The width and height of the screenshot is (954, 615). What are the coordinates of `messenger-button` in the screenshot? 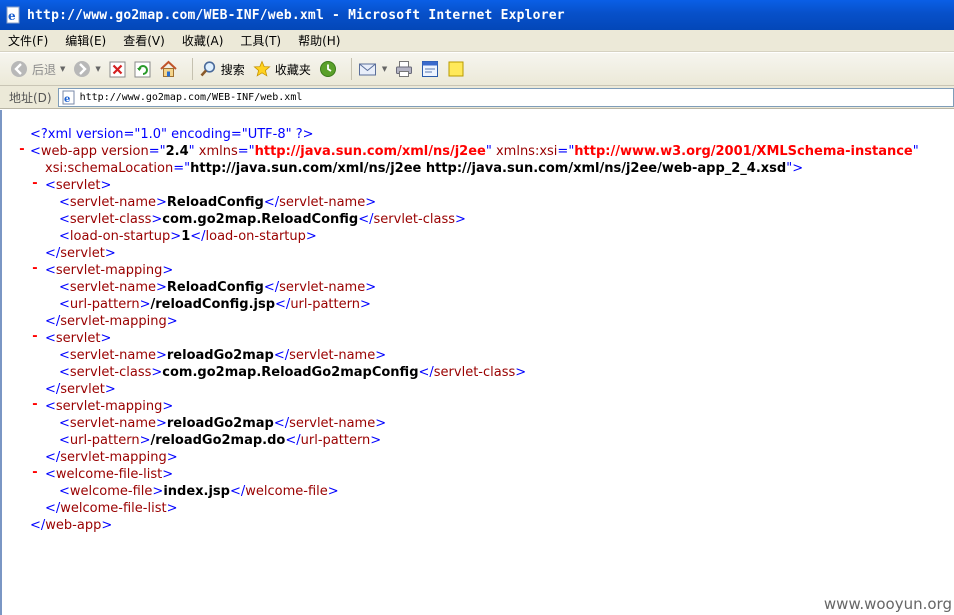 It's located at (456, 69).